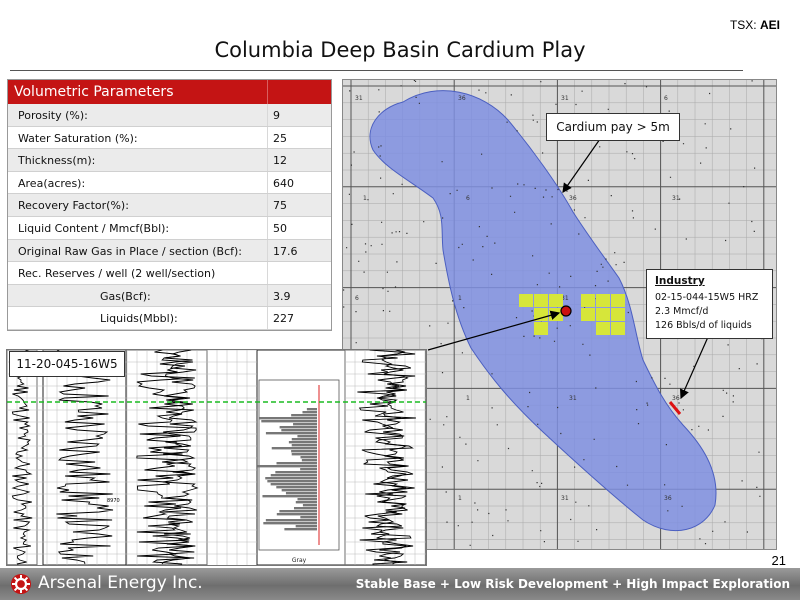 The height and width of the screenshot is (600, 800). What do you see at coordinates (703, 325) in the screenshot?
I see `industry-liquids-rate: 126 Bbls/d of liquids` at bounding box center [703, 325].